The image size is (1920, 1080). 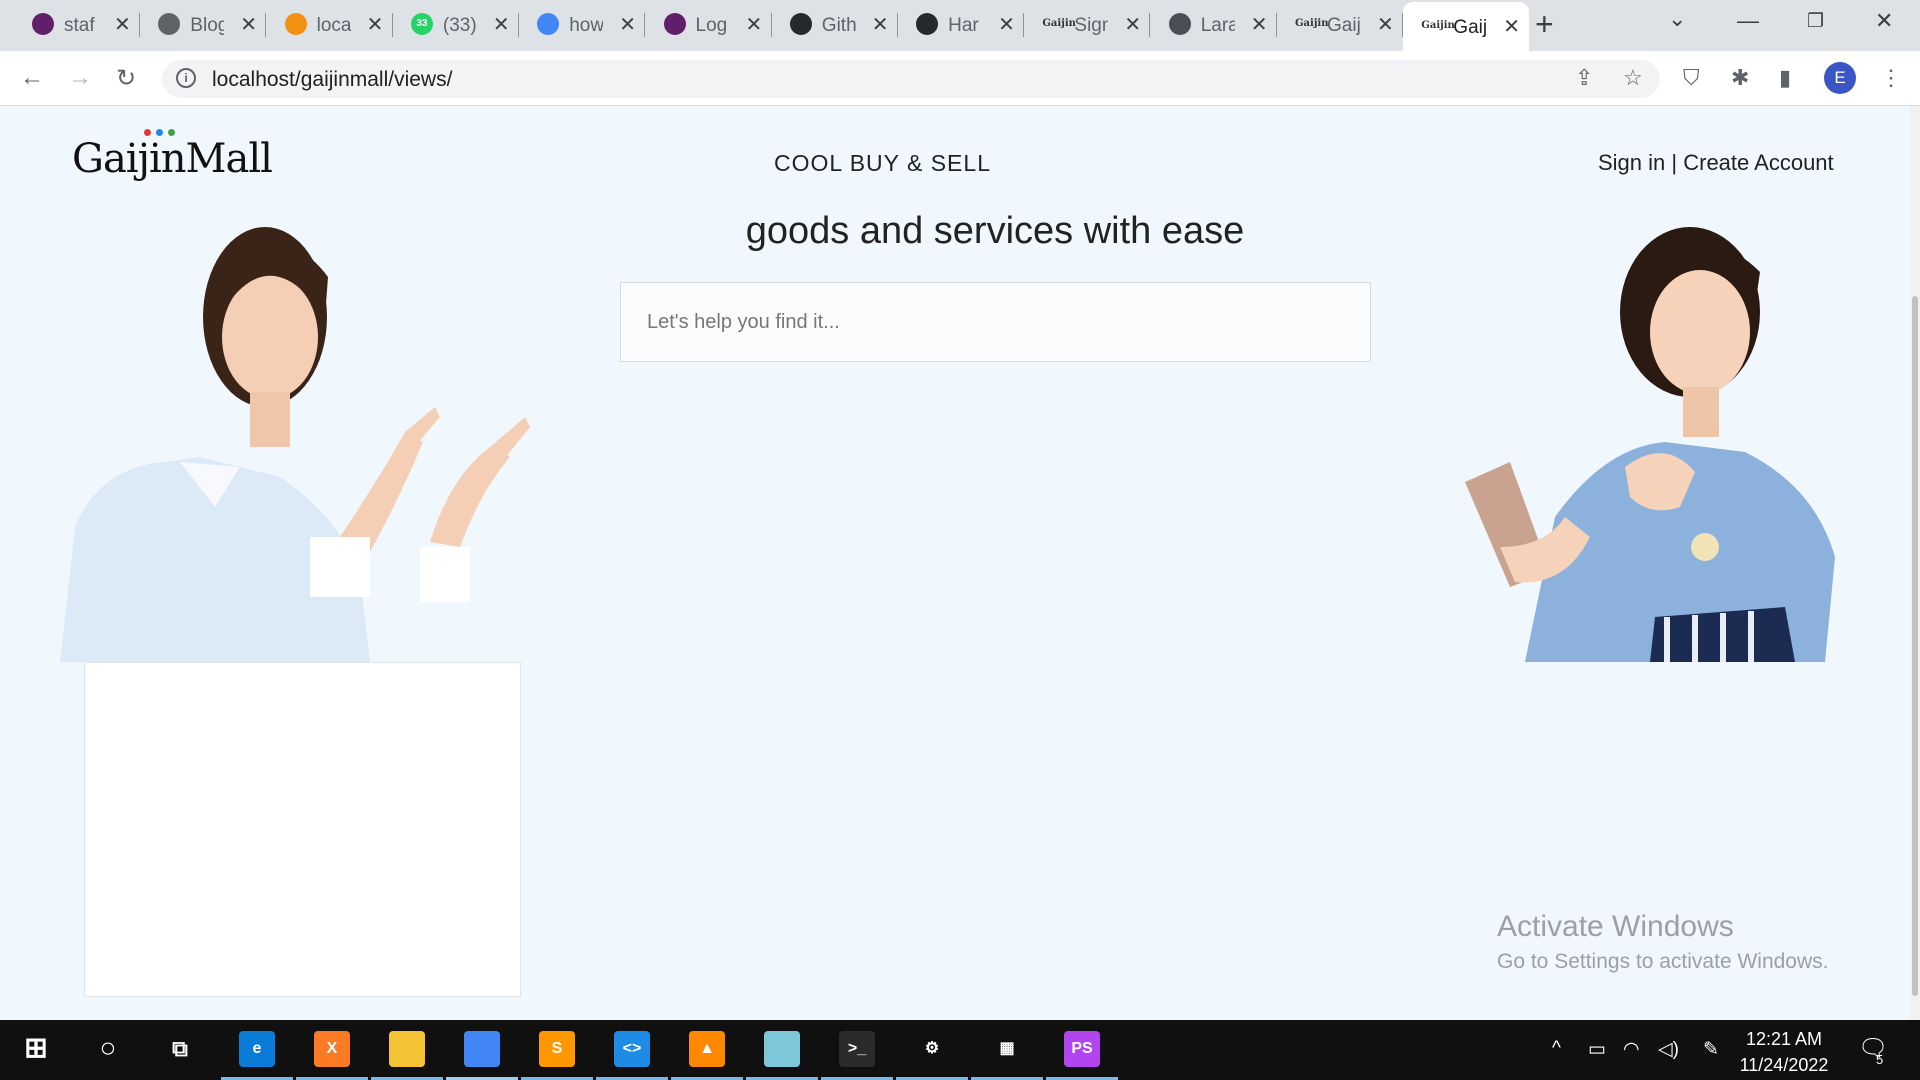 What do you see at coordinates (169, 24) in the screenshot?
I see `globe-icon` at bounding box center [169, 24].